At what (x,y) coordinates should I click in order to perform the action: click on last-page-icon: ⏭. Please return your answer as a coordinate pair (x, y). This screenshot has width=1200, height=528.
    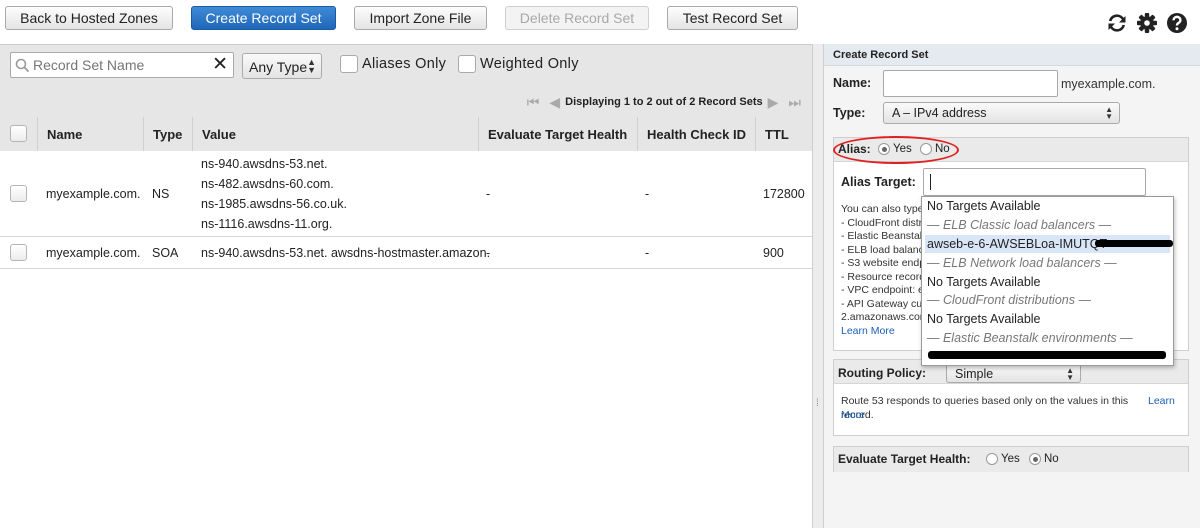
    Looking at the image, I should click on (794, 102).